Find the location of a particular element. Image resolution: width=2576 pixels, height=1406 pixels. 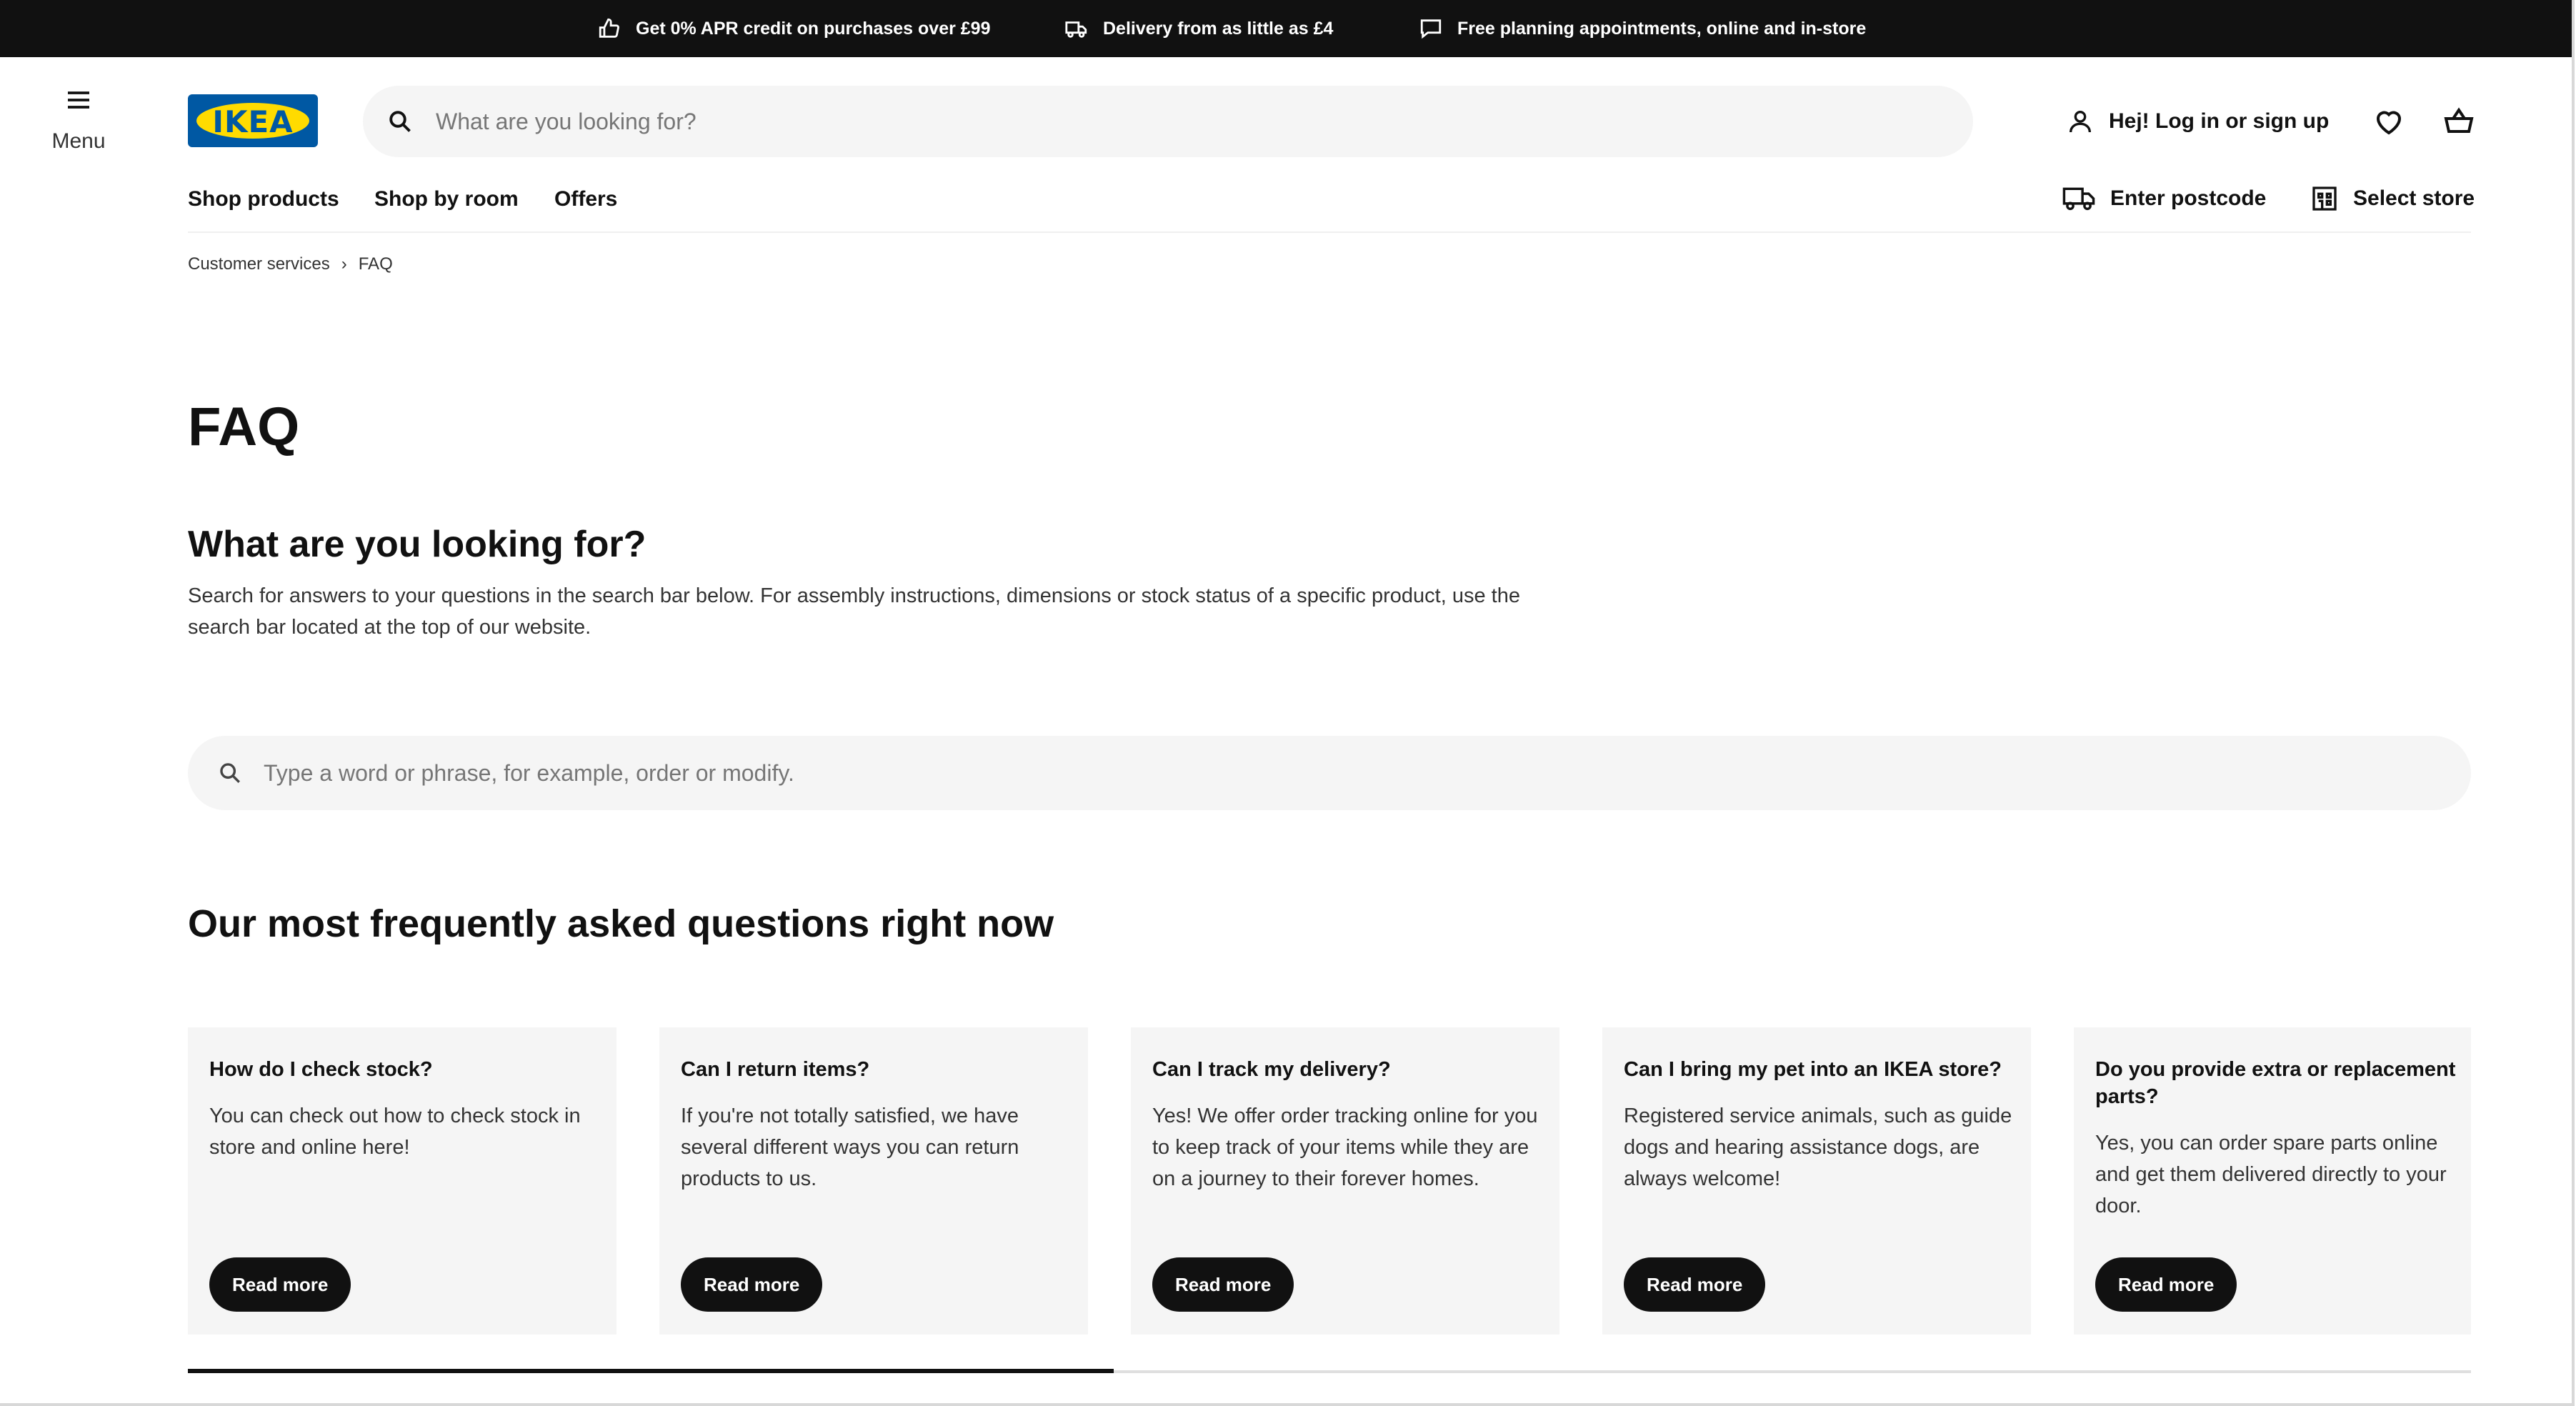

faq-question: Can I return items? is located at coordinates (776, 1069).